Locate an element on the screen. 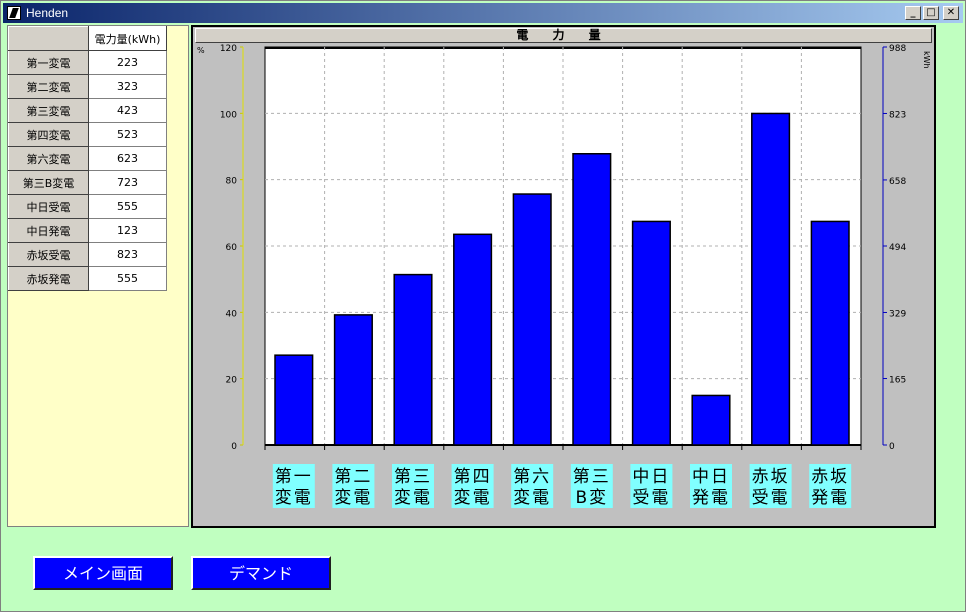 The image size is (966, 612). row-name-cell: 第三変電 is located at coordinates (48, 110).